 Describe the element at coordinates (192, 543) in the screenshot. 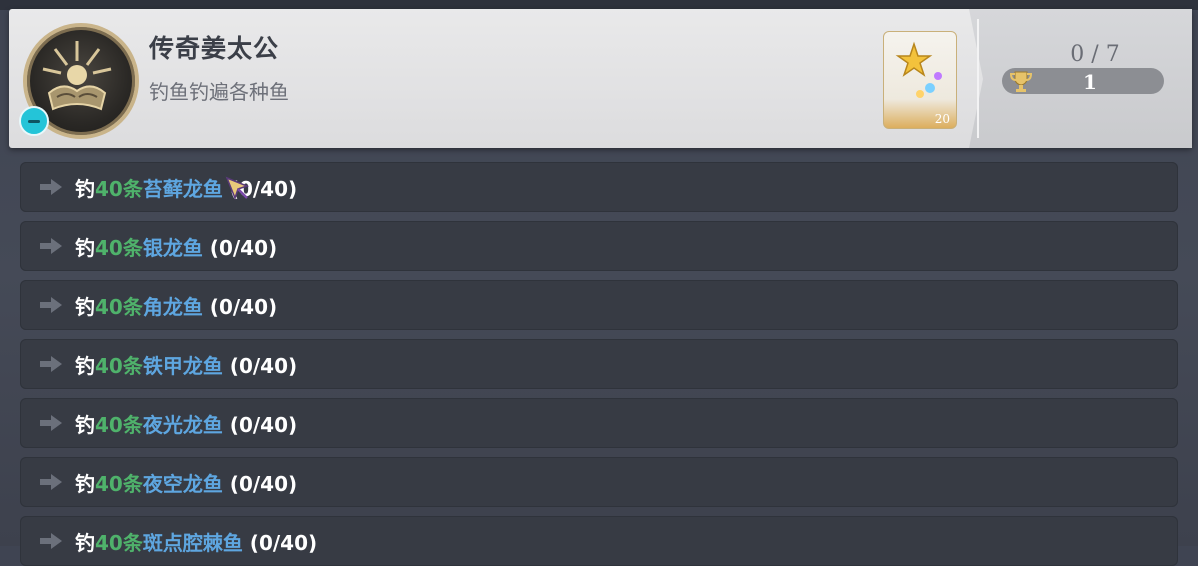

I see `task-fish: 斑点腔棘鱼` at that location.